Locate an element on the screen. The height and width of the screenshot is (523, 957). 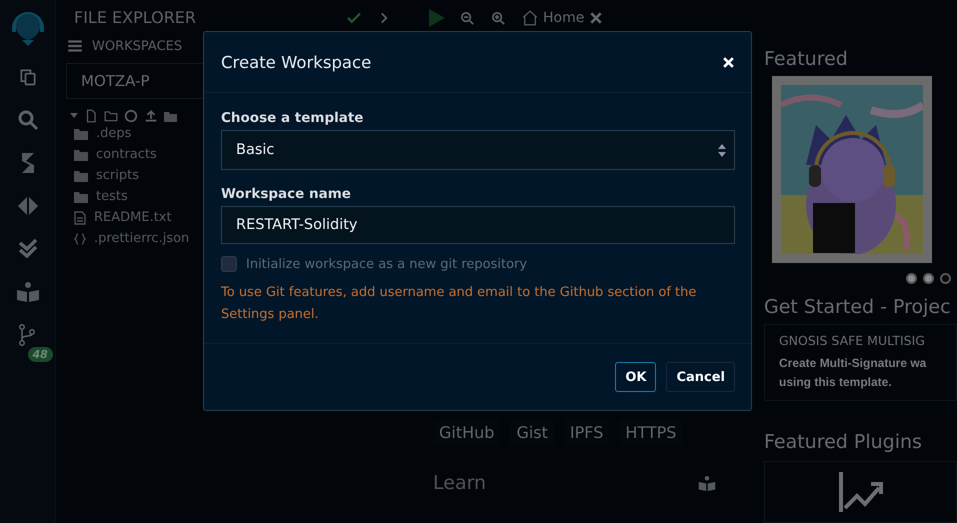
workspaces-label: WORKSPACES is located at coordinates (137, 46).